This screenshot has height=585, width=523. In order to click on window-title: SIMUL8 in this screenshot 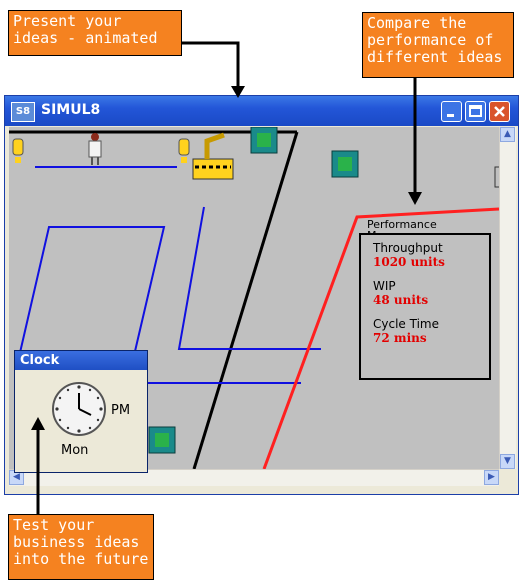, I will do `click(71, 110)`.